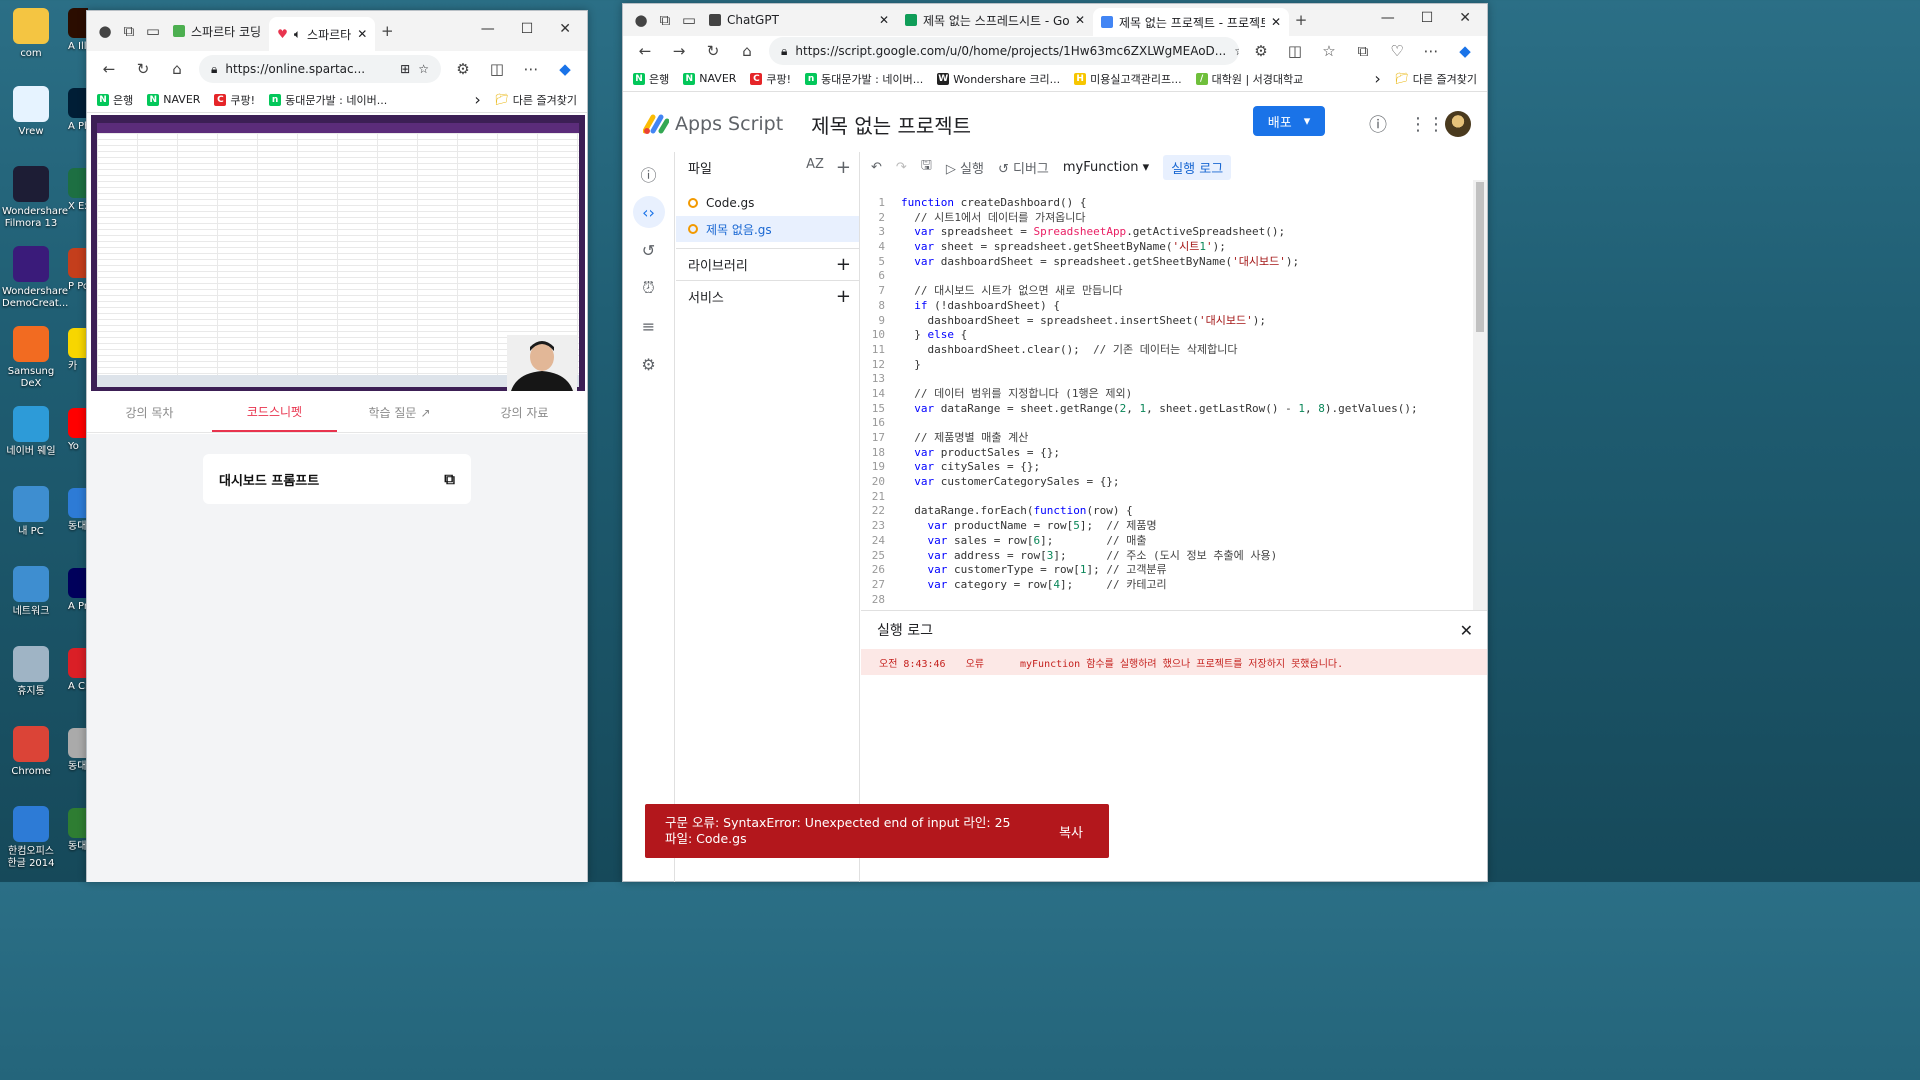  What do you see at coordinates (78, 830) in the screenshot?
I see `desktop-icon: 동대 카카` at bounding box center [78, 830].